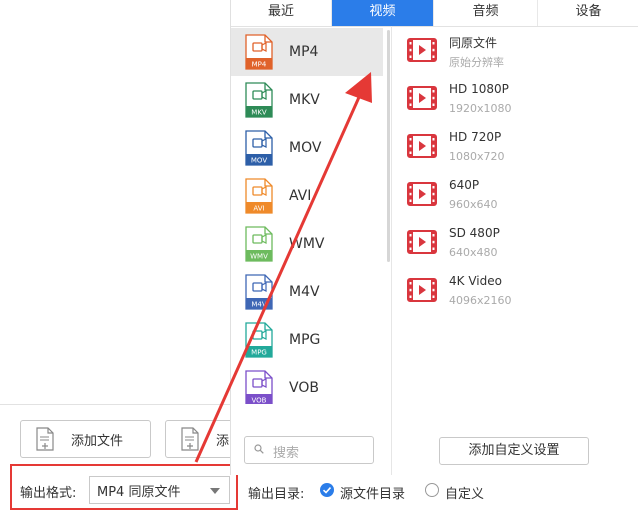 The height and width of the screenshot is (518, 638). I want to click on format-name: MP4, so click(304, 52).